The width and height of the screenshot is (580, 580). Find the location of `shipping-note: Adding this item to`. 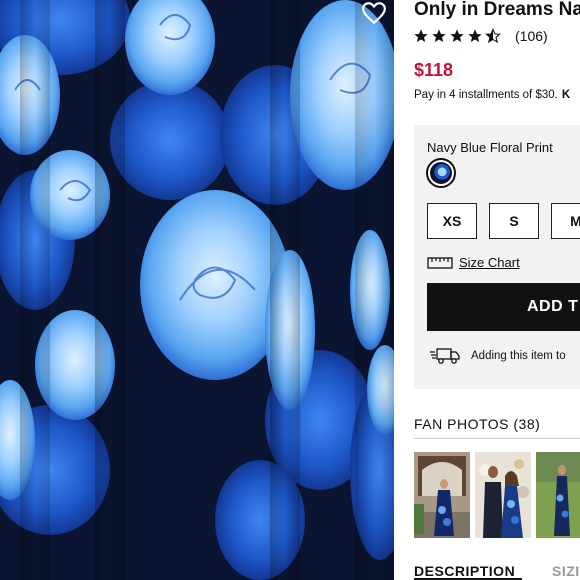

shipping-note: Adding this item to is located at coordinates (497, 356).